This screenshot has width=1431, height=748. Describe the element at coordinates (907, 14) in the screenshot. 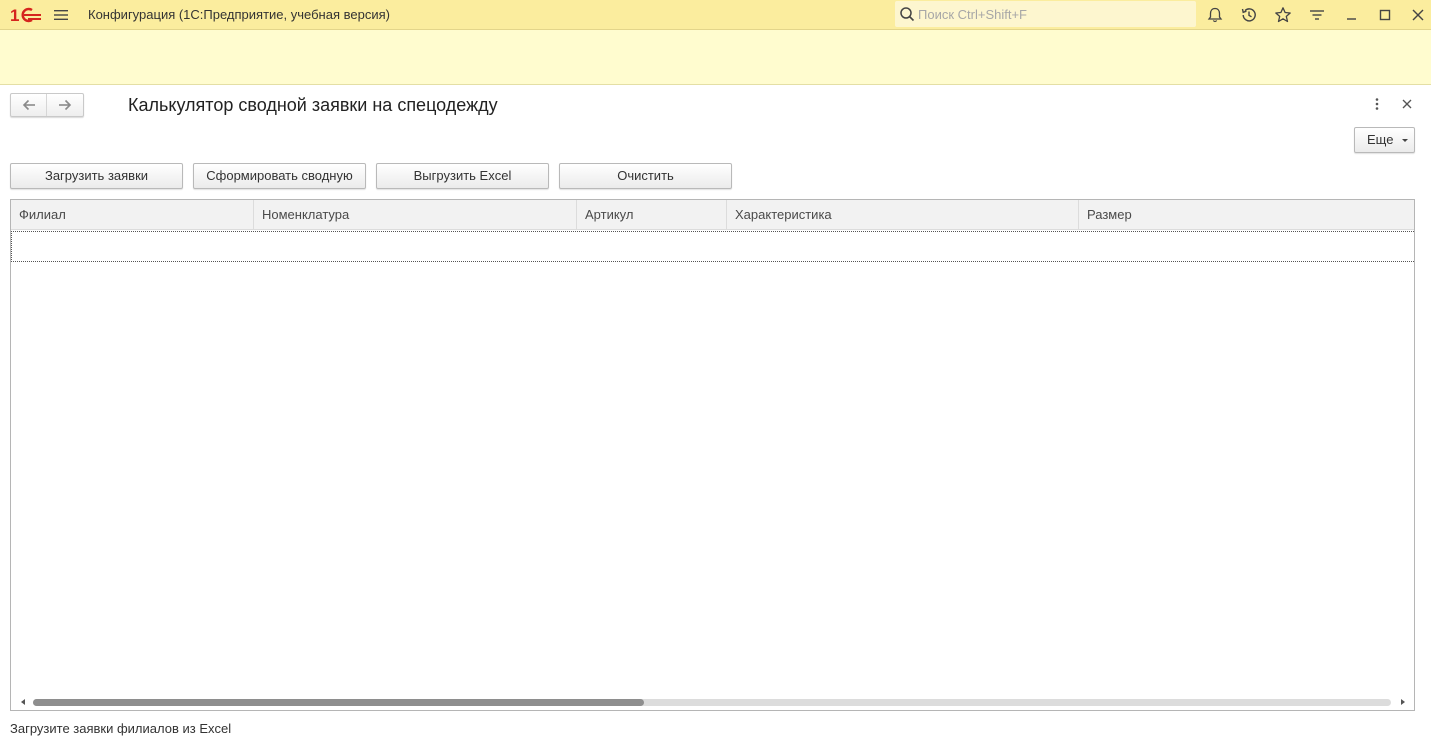

I see `search-icon` at that location.